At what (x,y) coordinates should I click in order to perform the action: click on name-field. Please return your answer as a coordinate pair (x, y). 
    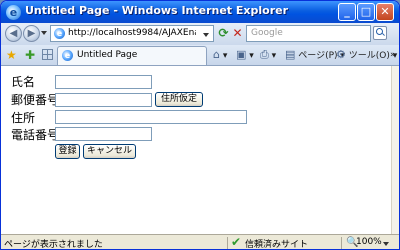
    Looking at the image, I should click on (103, 82).